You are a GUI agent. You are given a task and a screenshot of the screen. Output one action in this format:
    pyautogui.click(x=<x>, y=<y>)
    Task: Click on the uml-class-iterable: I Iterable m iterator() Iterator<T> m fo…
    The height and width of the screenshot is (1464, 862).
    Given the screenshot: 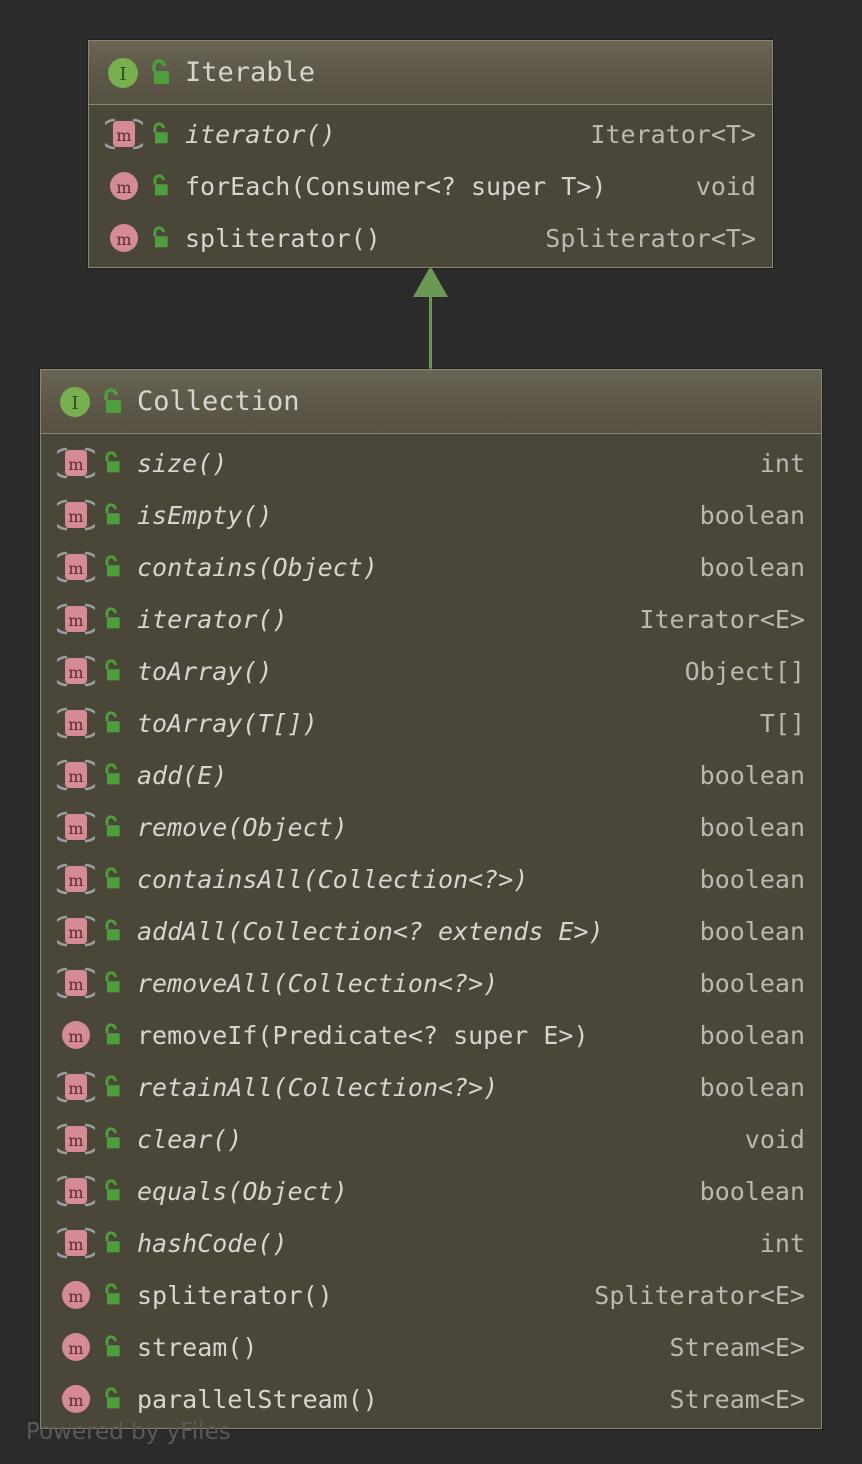 What is the action you would take?
    pyautogui.click(x=430, y=154)
    